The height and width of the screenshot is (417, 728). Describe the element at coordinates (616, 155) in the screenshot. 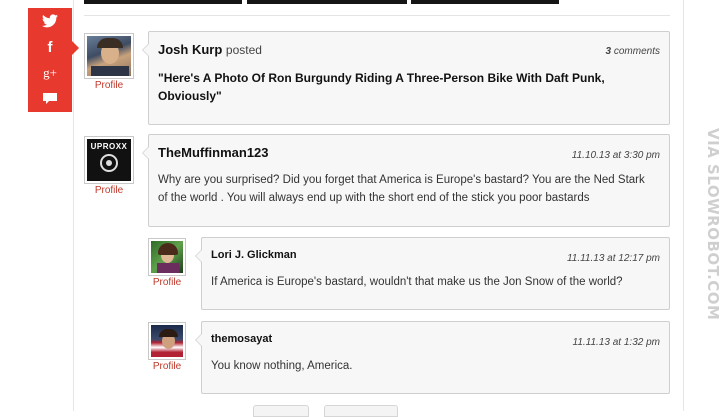

I see `comment-date: 11.10.13 at 3:30 pm` at that location.